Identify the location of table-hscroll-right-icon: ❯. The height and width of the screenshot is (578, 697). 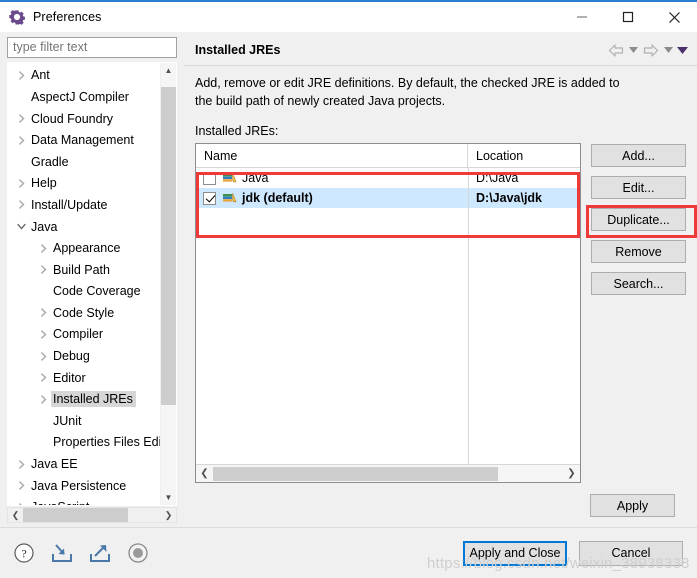
(571, 474).